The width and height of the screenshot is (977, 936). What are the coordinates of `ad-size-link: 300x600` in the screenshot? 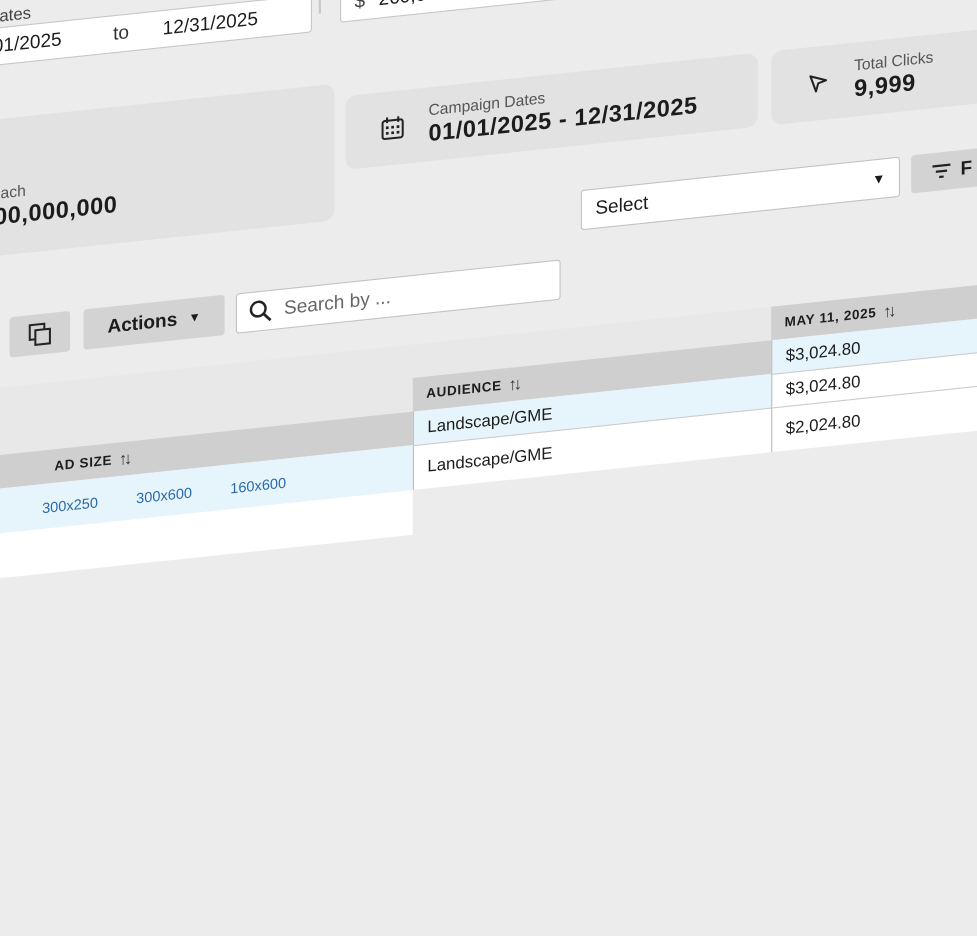 It's located at (164, 495).